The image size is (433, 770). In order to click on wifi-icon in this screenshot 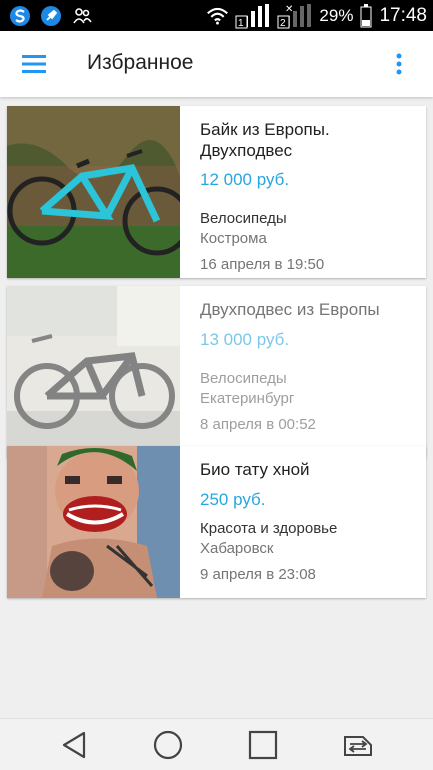, I will do `click(217, 15)`.